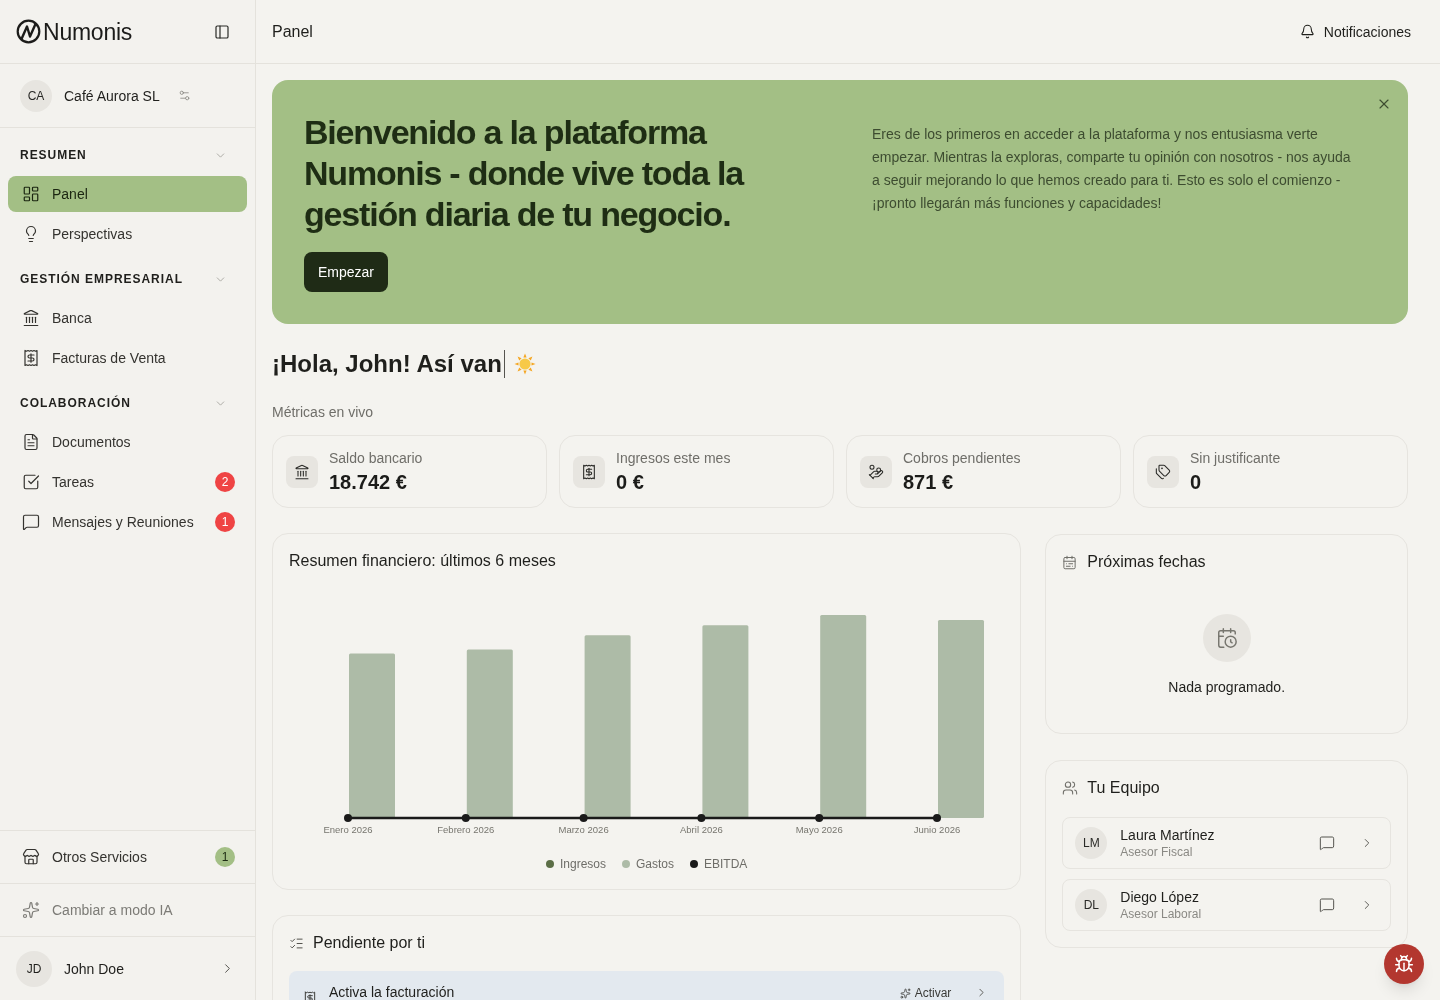 This screenshot has width=1440, height=1000. I want to click on legend-label: EBITDA, so click(726, 864).